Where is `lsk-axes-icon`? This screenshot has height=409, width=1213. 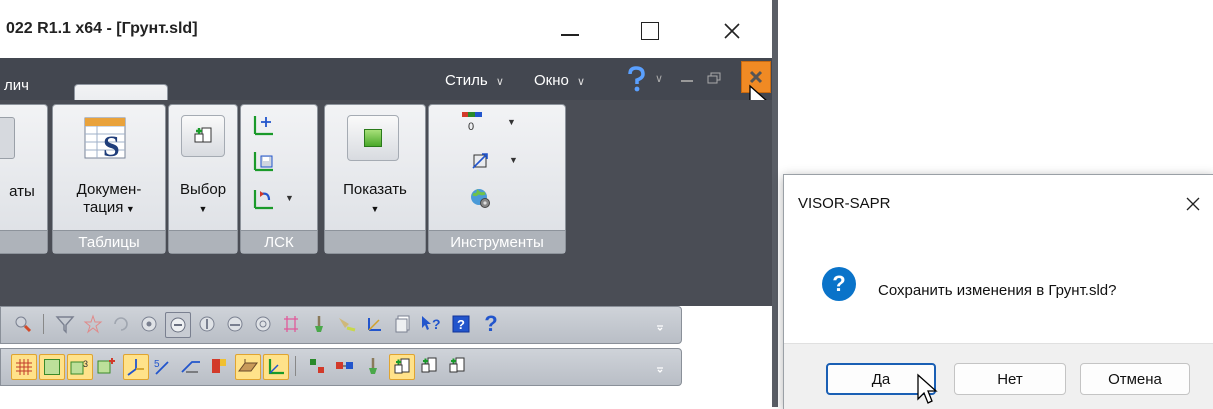 lsk-axes-icon is located at coordinates (263, 124).